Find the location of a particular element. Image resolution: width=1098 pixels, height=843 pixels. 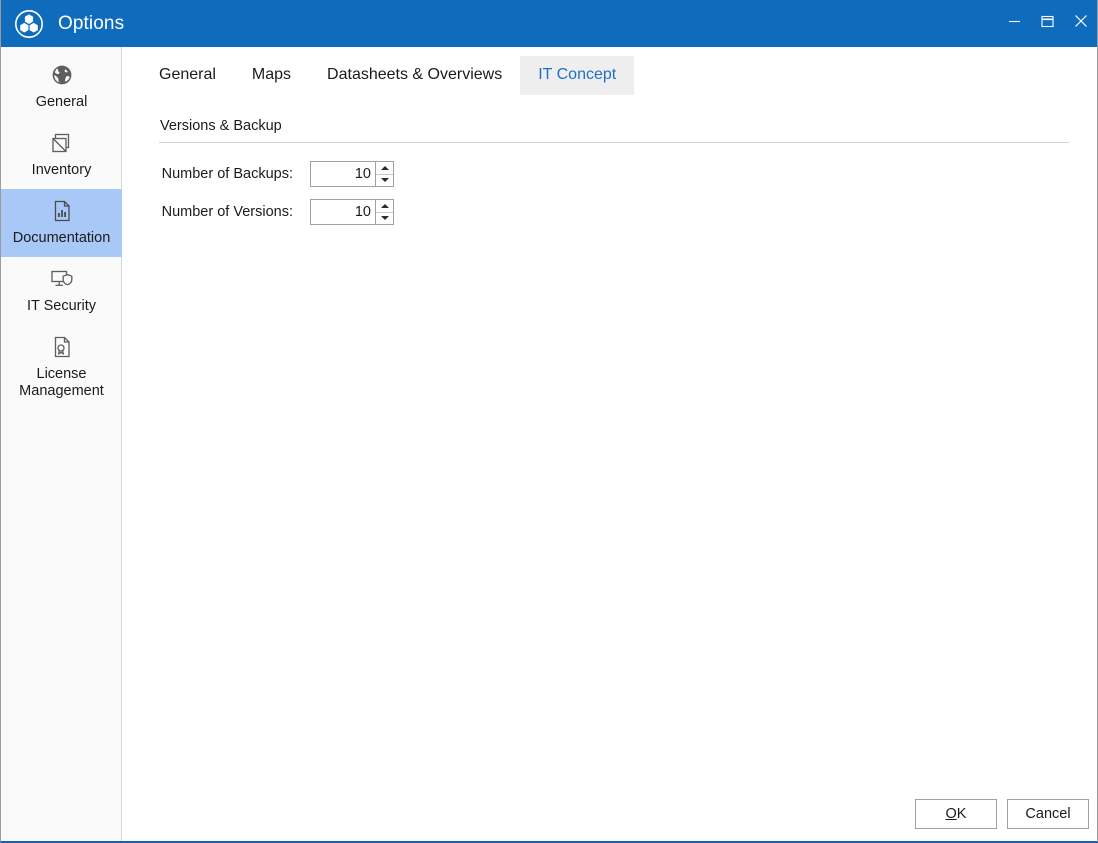

stacked-boxes-icon is located at coordinates (62, 143).